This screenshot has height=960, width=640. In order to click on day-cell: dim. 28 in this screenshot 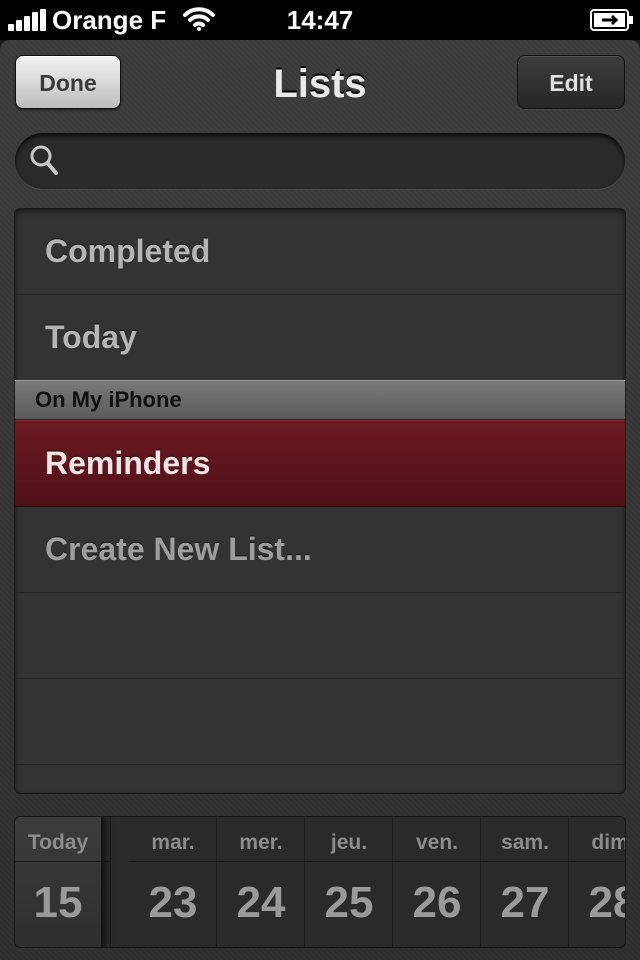, I will do `click(597, 882)`.